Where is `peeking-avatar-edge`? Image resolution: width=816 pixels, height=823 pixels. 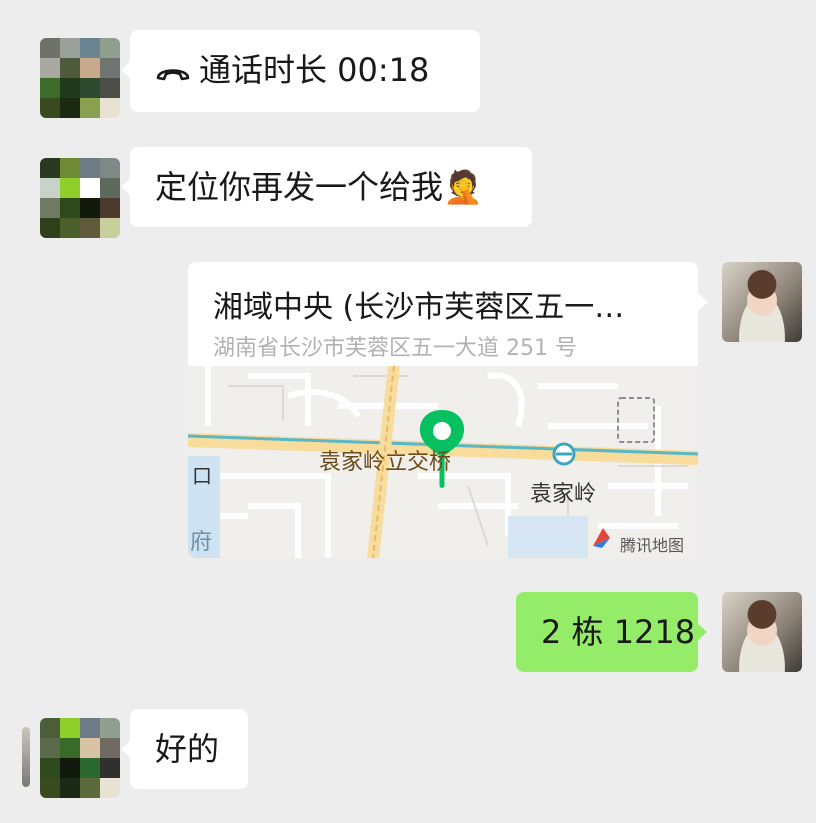 peeking-avatar-edge is located at coordinates (26, 757).